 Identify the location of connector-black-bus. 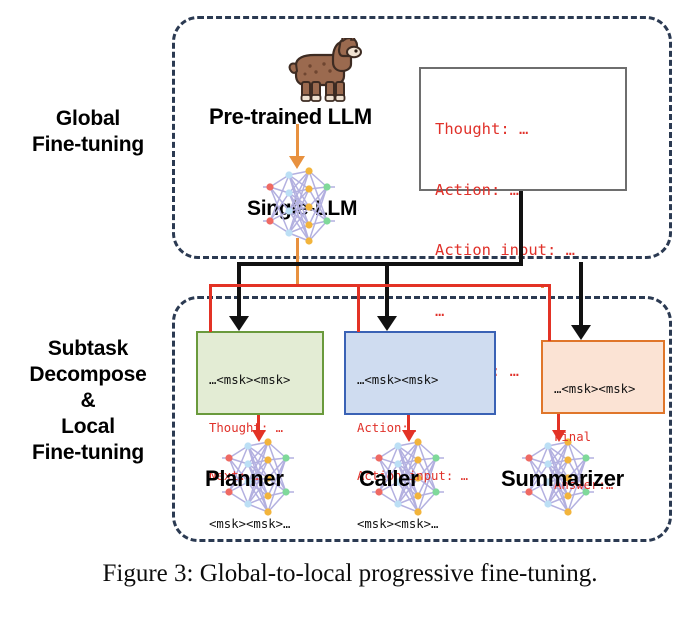
(380, 264).